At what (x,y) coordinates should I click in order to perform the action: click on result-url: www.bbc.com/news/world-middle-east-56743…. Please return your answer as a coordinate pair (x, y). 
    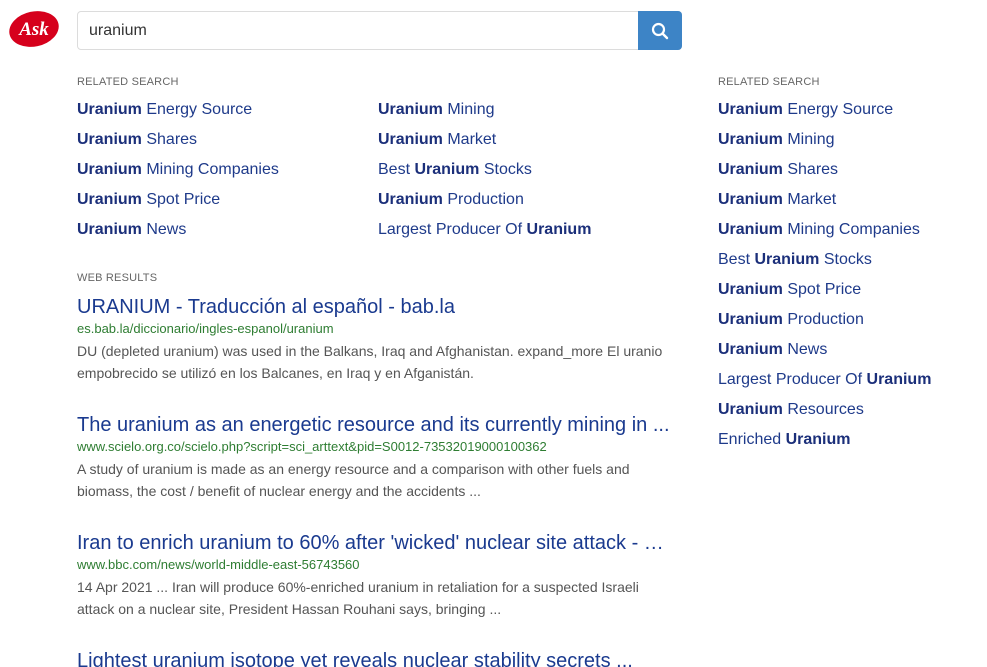
    Looking at the image, I should click on (218, 564).